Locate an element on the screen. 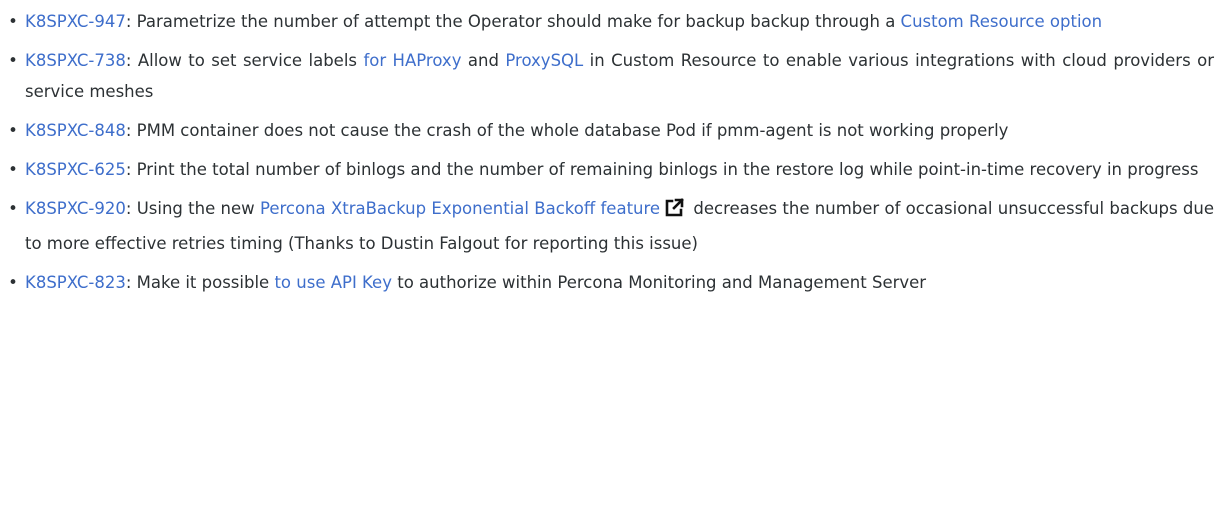 The image size is (1225, 506). item-text: and is located at coordinates (483, 60).